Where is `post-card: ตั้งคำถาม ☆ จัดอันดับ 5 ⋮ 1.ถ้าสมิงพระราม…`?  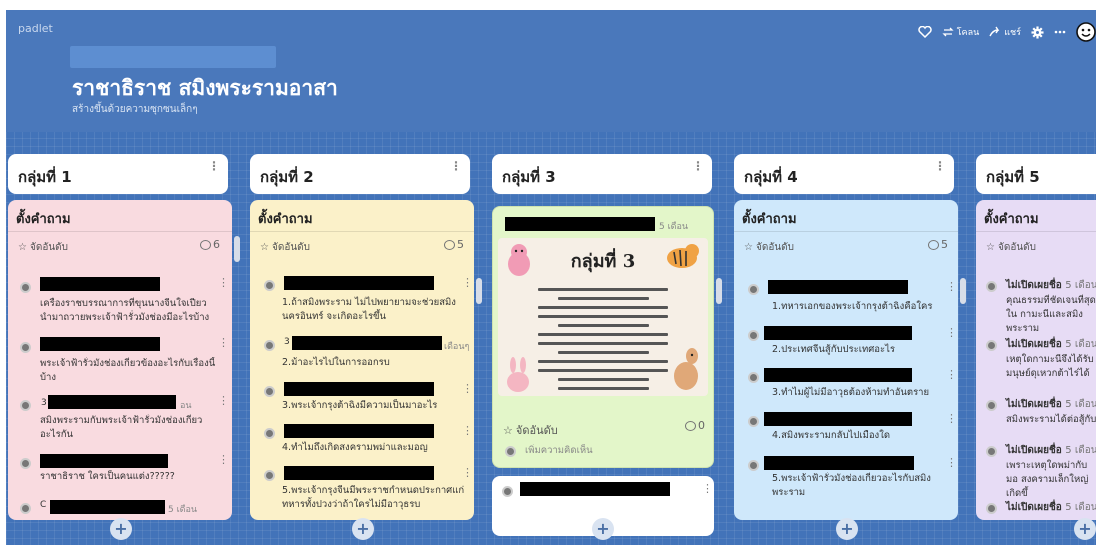 post-card: ตั้งคำถาม ☆ จัดอันดับ 5 ⋮ 1.ถ้าสมิงพระราม… is located at coordinates (362, 360).